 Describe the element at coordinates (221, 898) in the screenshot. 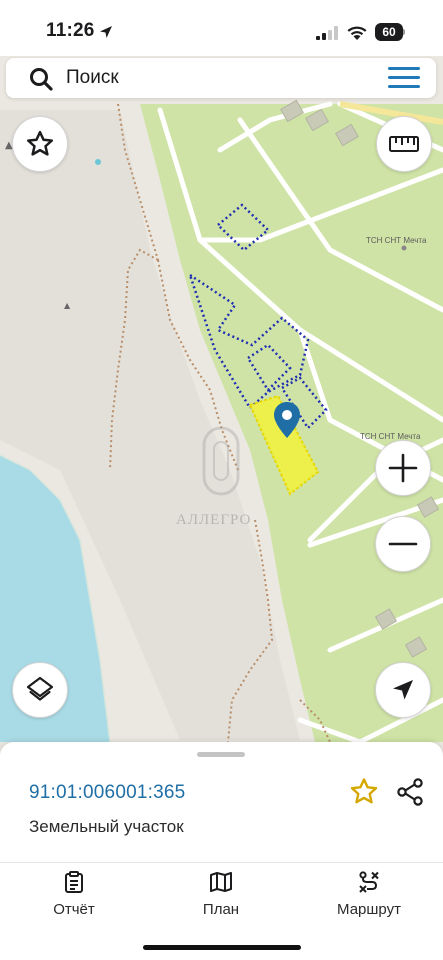

I see `tab-plan: План` at that location.